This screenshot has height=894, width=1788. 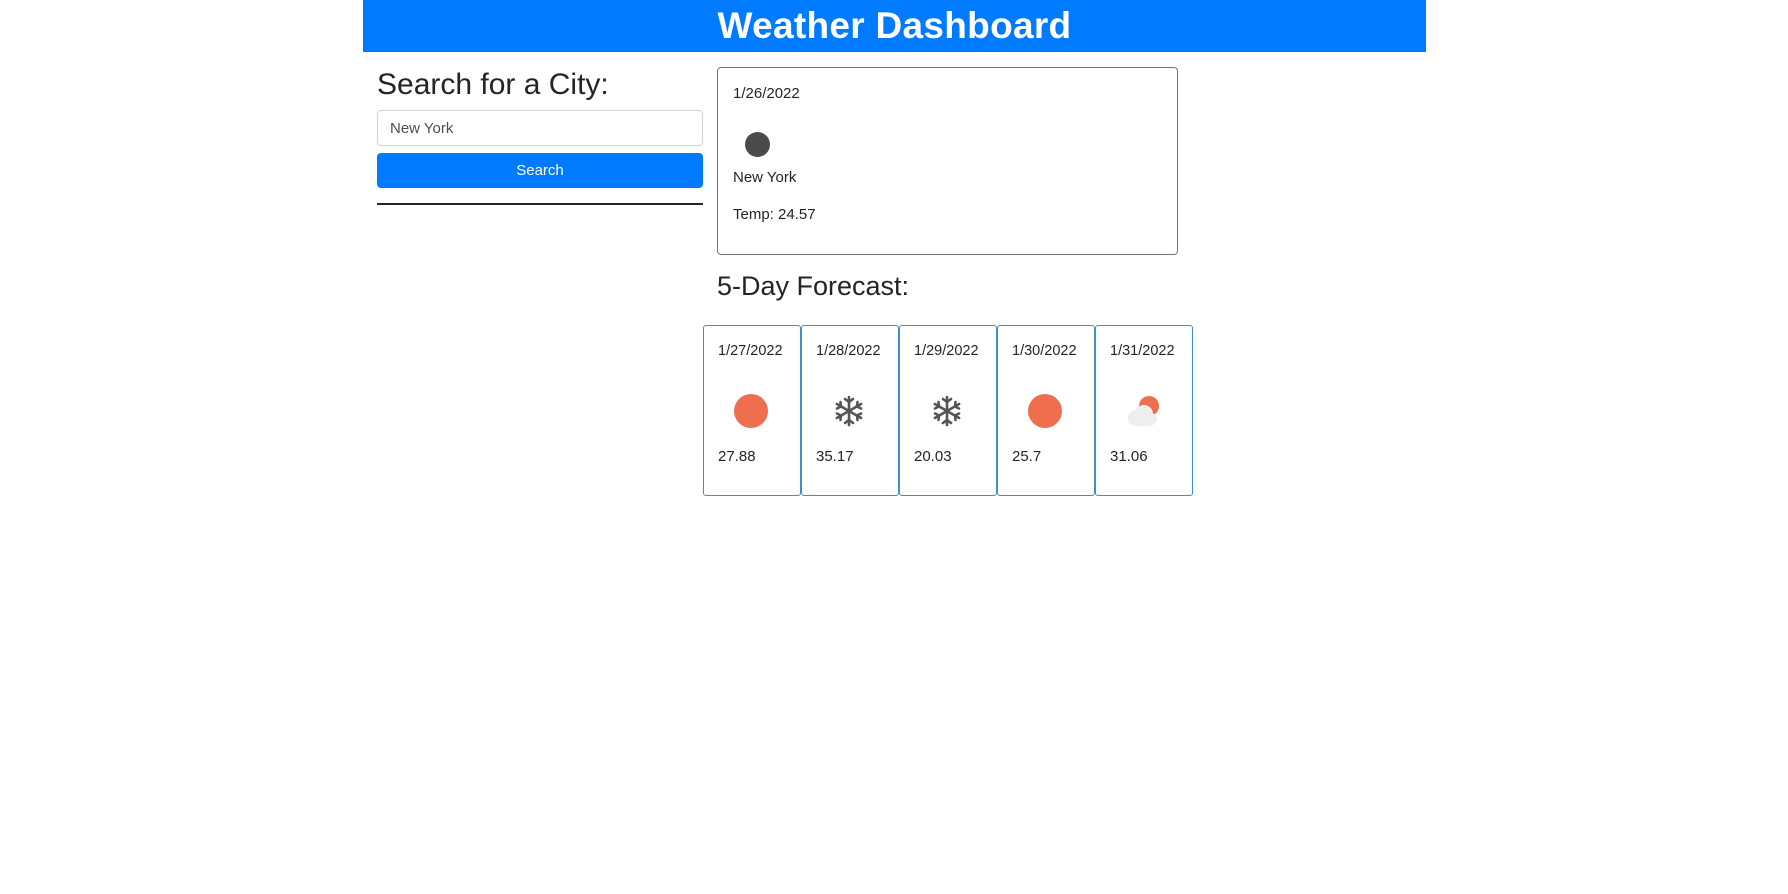 I want to click on search-heading: Search for a City:, so click(x=493, y=84).